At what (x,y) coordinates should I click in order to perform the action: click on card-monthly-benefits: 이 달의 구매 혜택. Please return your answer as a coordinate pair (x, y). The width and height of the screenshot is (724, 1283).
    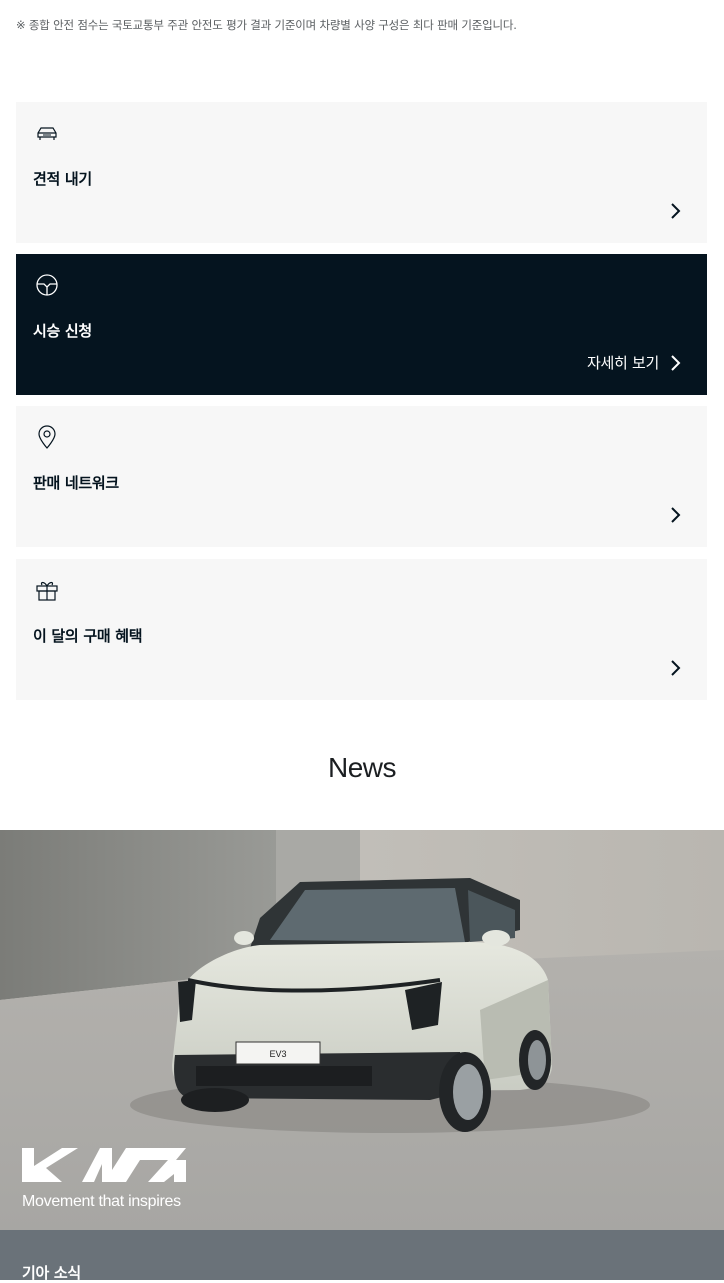
    Looking at the image, I should click on (361, 629).